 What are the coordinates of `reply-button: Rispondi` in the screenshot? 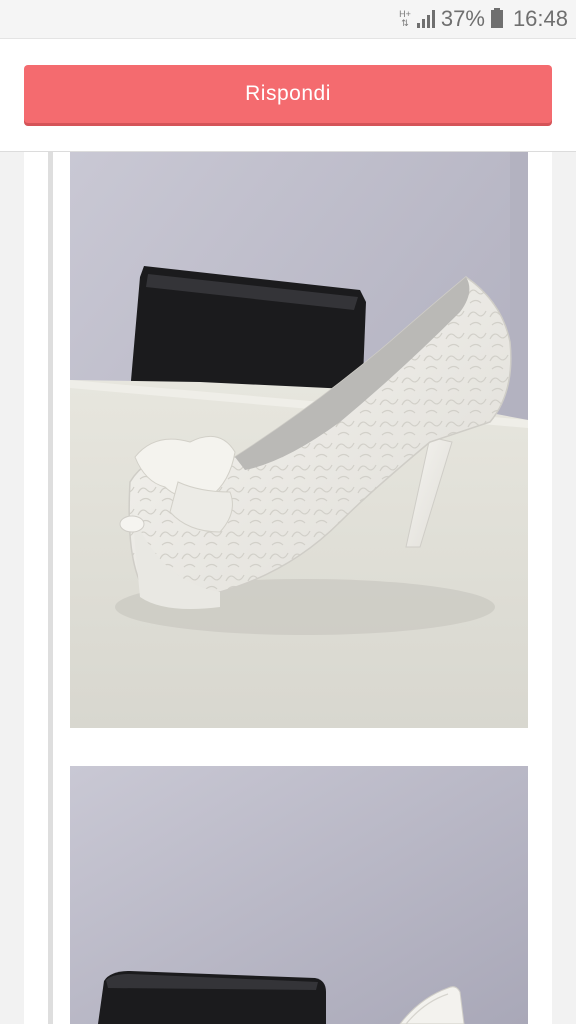 It's located at (288, 94).